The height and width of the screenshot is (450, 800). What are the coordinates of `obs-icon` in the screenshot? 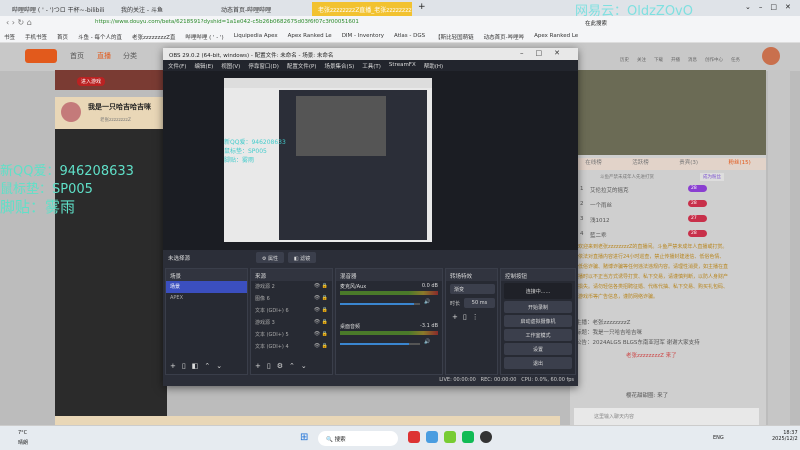 It's located at (486, 437).